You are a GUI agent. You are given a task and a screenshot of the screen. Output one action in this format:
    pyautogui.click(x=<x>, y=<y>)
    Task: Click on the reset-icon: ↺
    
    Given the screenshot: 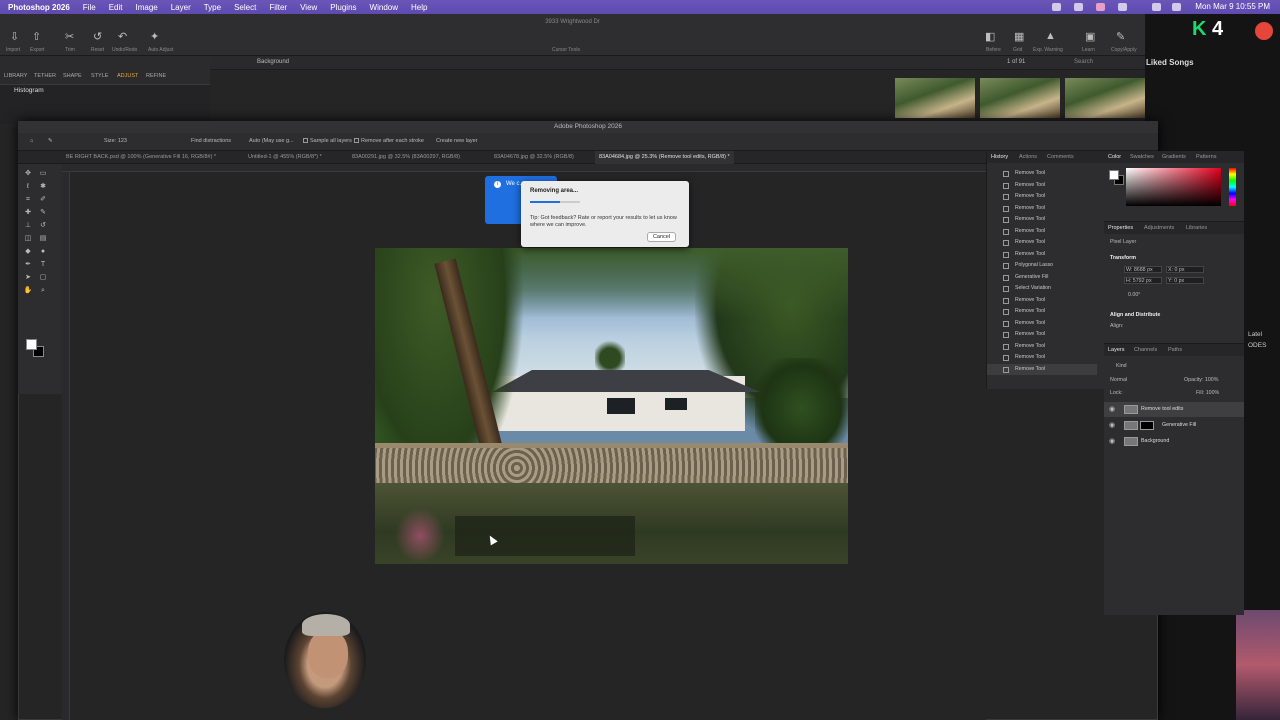 What is the action you would take?
    pyautogui.click(x=97, y=36)
    